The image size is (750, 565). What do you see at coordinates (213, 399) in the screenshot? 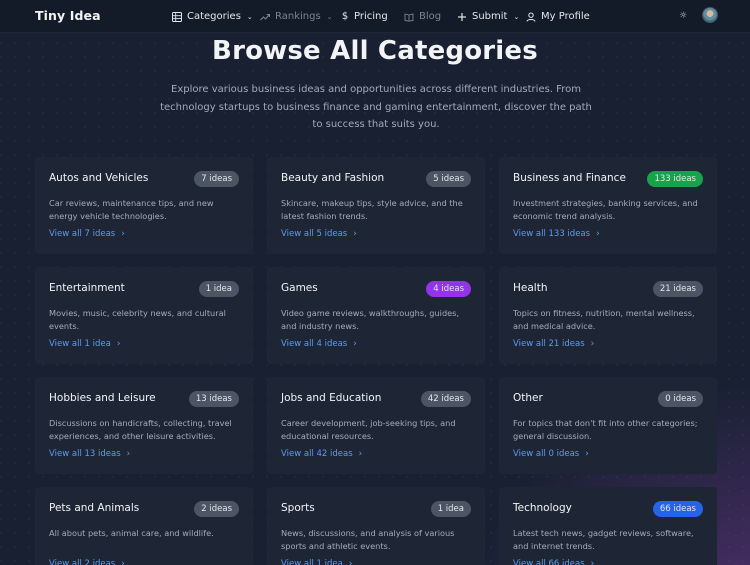
I see `idea-count-badge: 13 ideas` at bounding box center [213, 399].